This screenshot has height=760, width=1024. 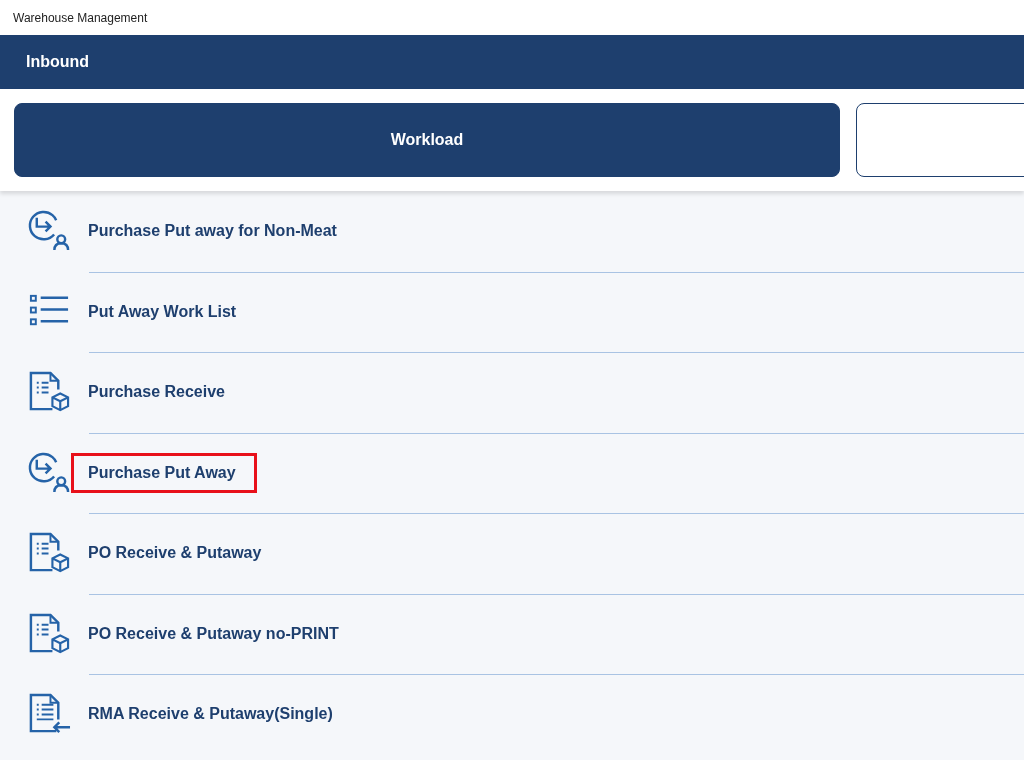 What do you see at coordinates (164, 311) in the screenshot?
I see `menu-item: Put Away Work List` at bounding box center [164, 311].